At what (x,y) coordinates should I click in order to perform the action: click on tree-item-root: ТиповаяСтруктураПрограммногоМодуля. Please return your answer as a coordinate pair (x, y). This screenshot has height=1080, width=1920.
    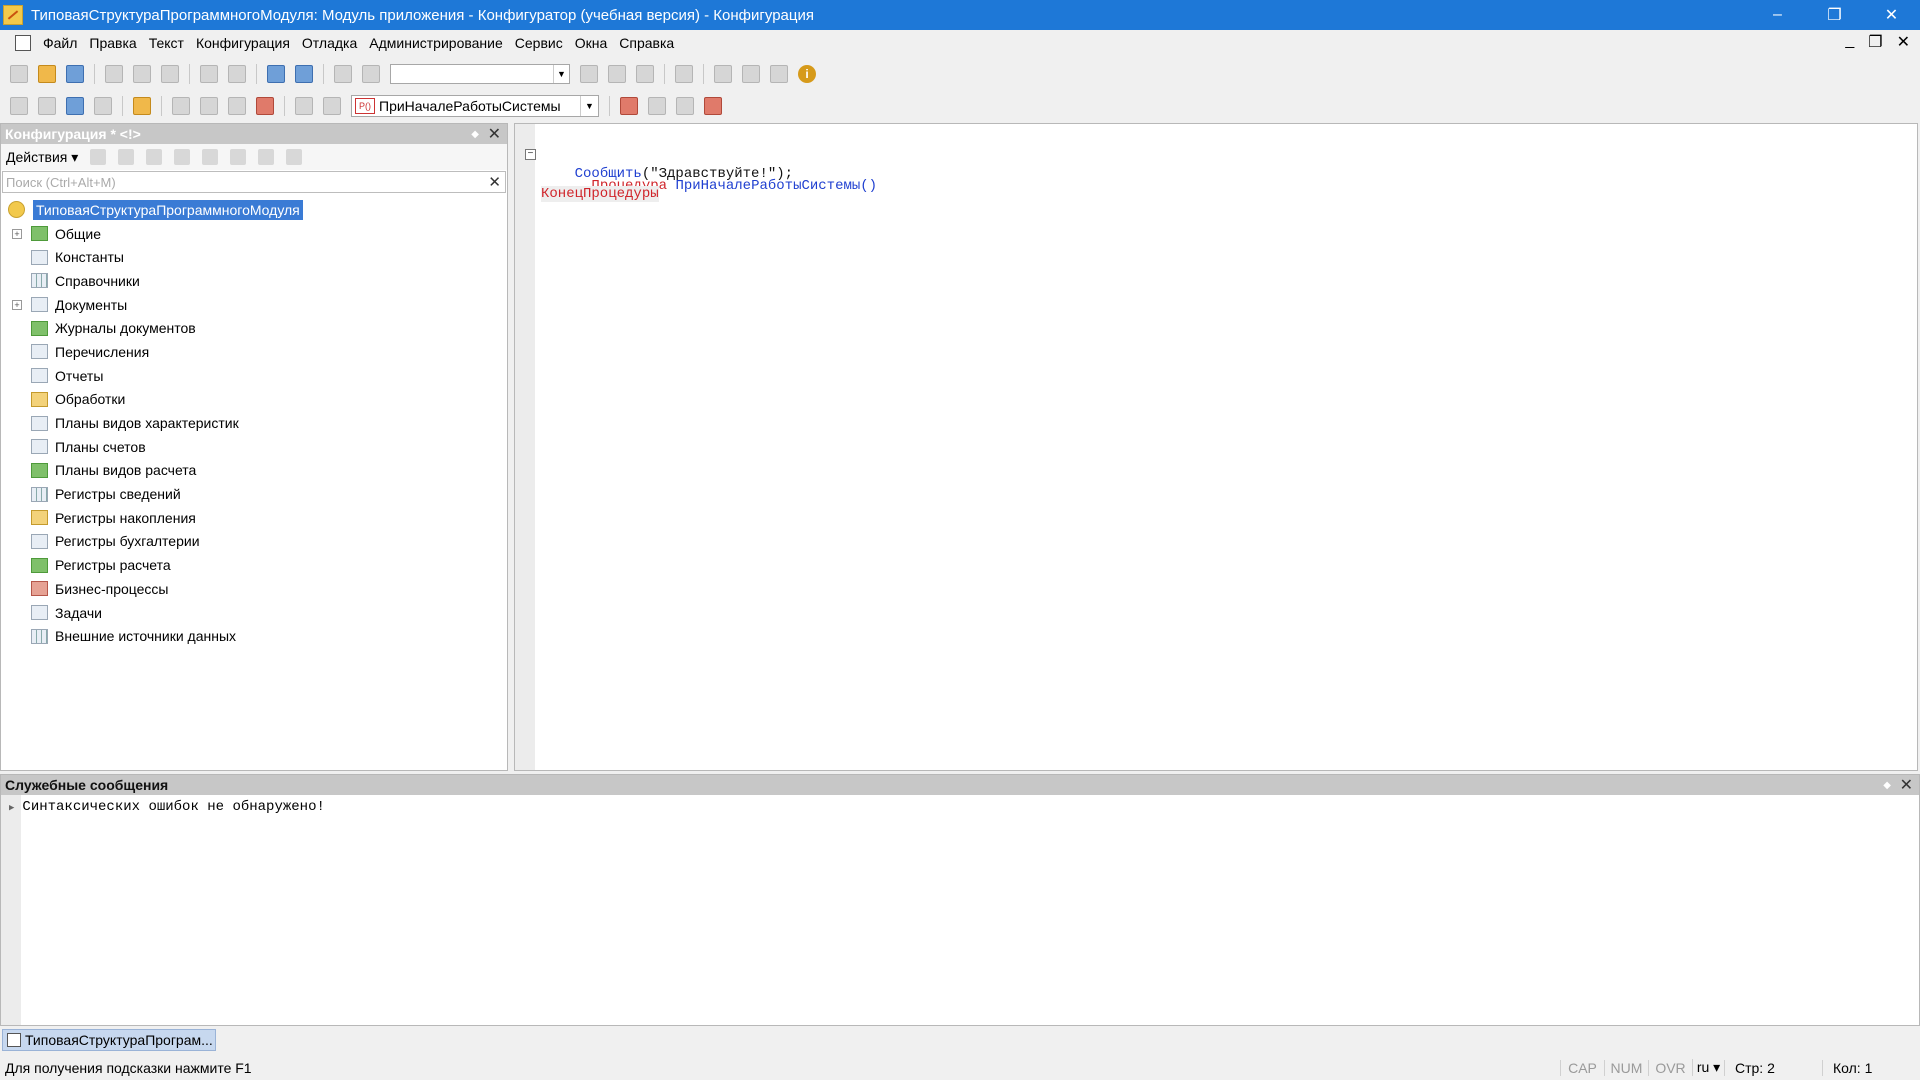
    Looking at the image, I should click on (254, 210).